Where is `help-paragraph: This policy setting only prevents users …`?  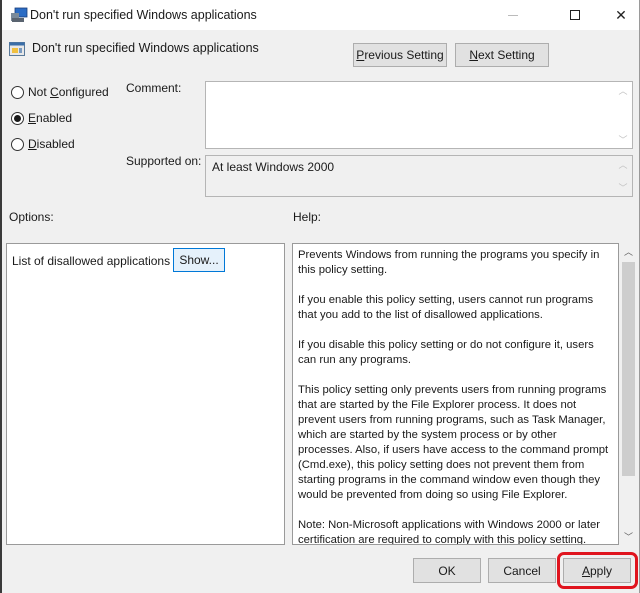
help-paragraph: This policy setting only prevents users … is located at coordinates (453, 442).